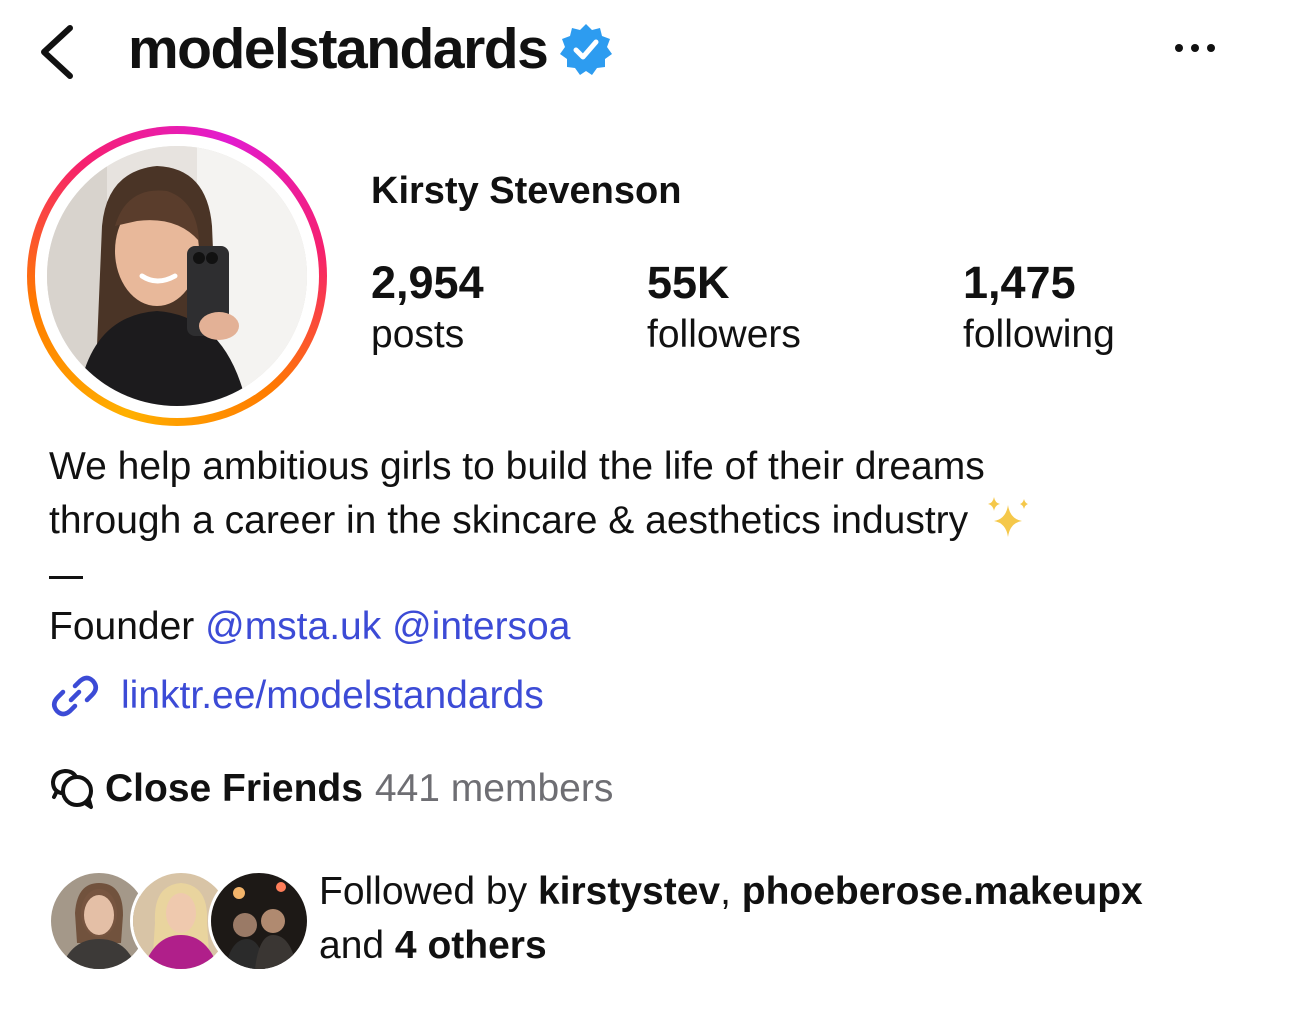  I want to click on more-options-button, so click(1195, 48).